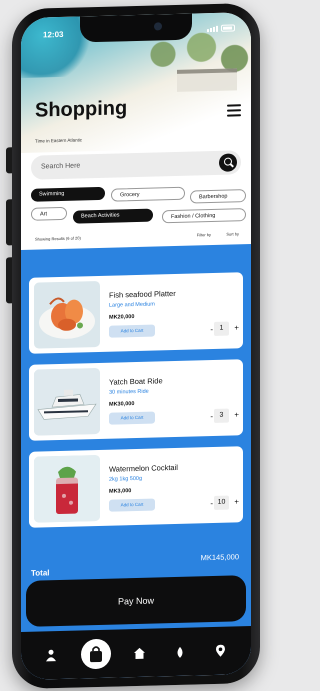 Image resolution: width=320 pixels, height=691 pixels. I want to click on product-desc: 2kg 1kg 500g, so click(126, 479).